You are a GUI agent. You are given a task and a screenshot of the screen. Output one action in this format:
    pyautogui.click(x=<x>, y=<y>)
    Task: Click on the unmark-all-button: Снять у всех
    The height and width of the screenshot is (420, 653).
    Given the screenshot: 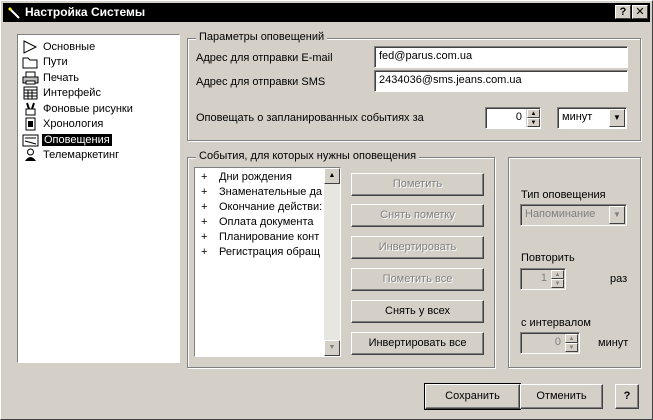 What is the action you would take?
    pyautogui.click(x=417, y=311)
    